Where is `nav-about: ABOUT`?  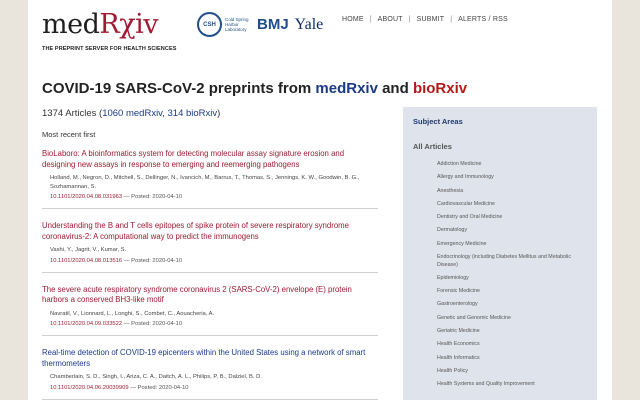 nav-about: ABOUT is located at coordinates (390, 19).